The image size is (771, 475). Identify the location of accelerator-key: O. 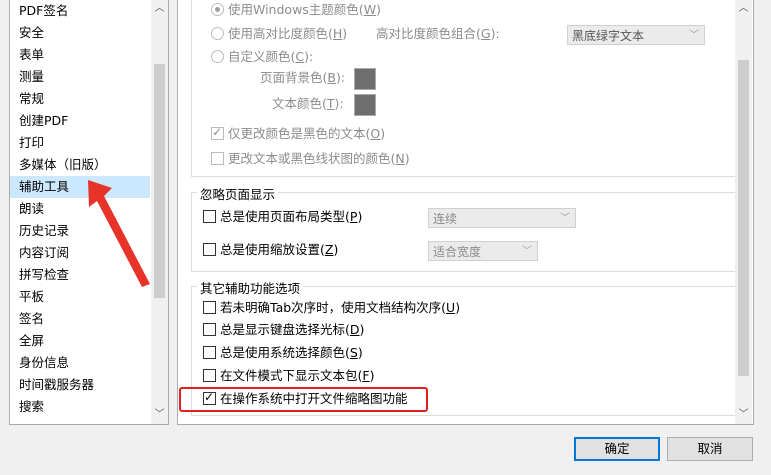
(375, 133).